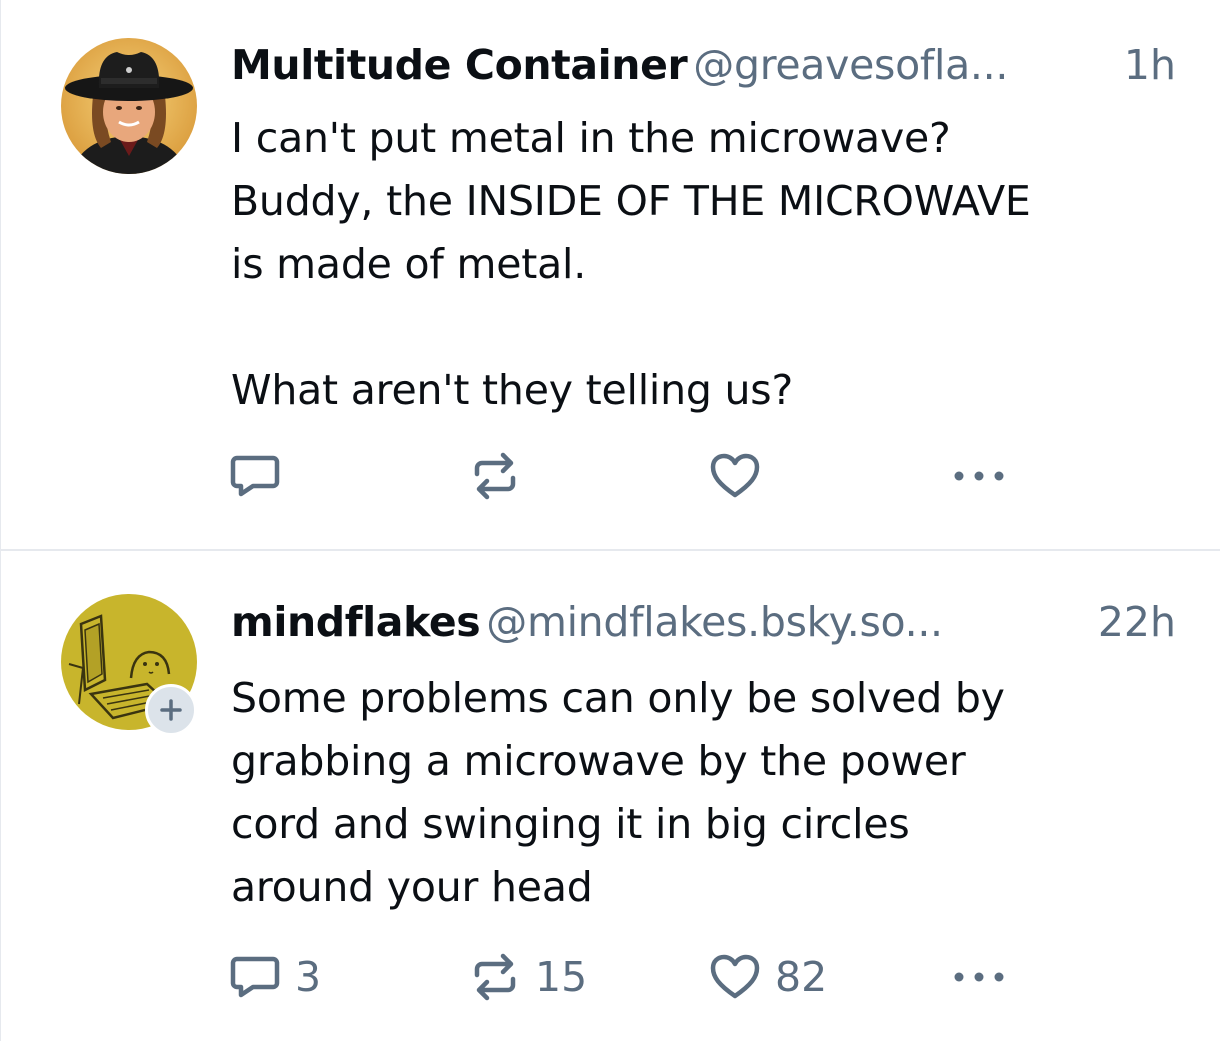 The image size is (1220, 1041). I want to click on display-name: Multitude Container, so click(459, 65).